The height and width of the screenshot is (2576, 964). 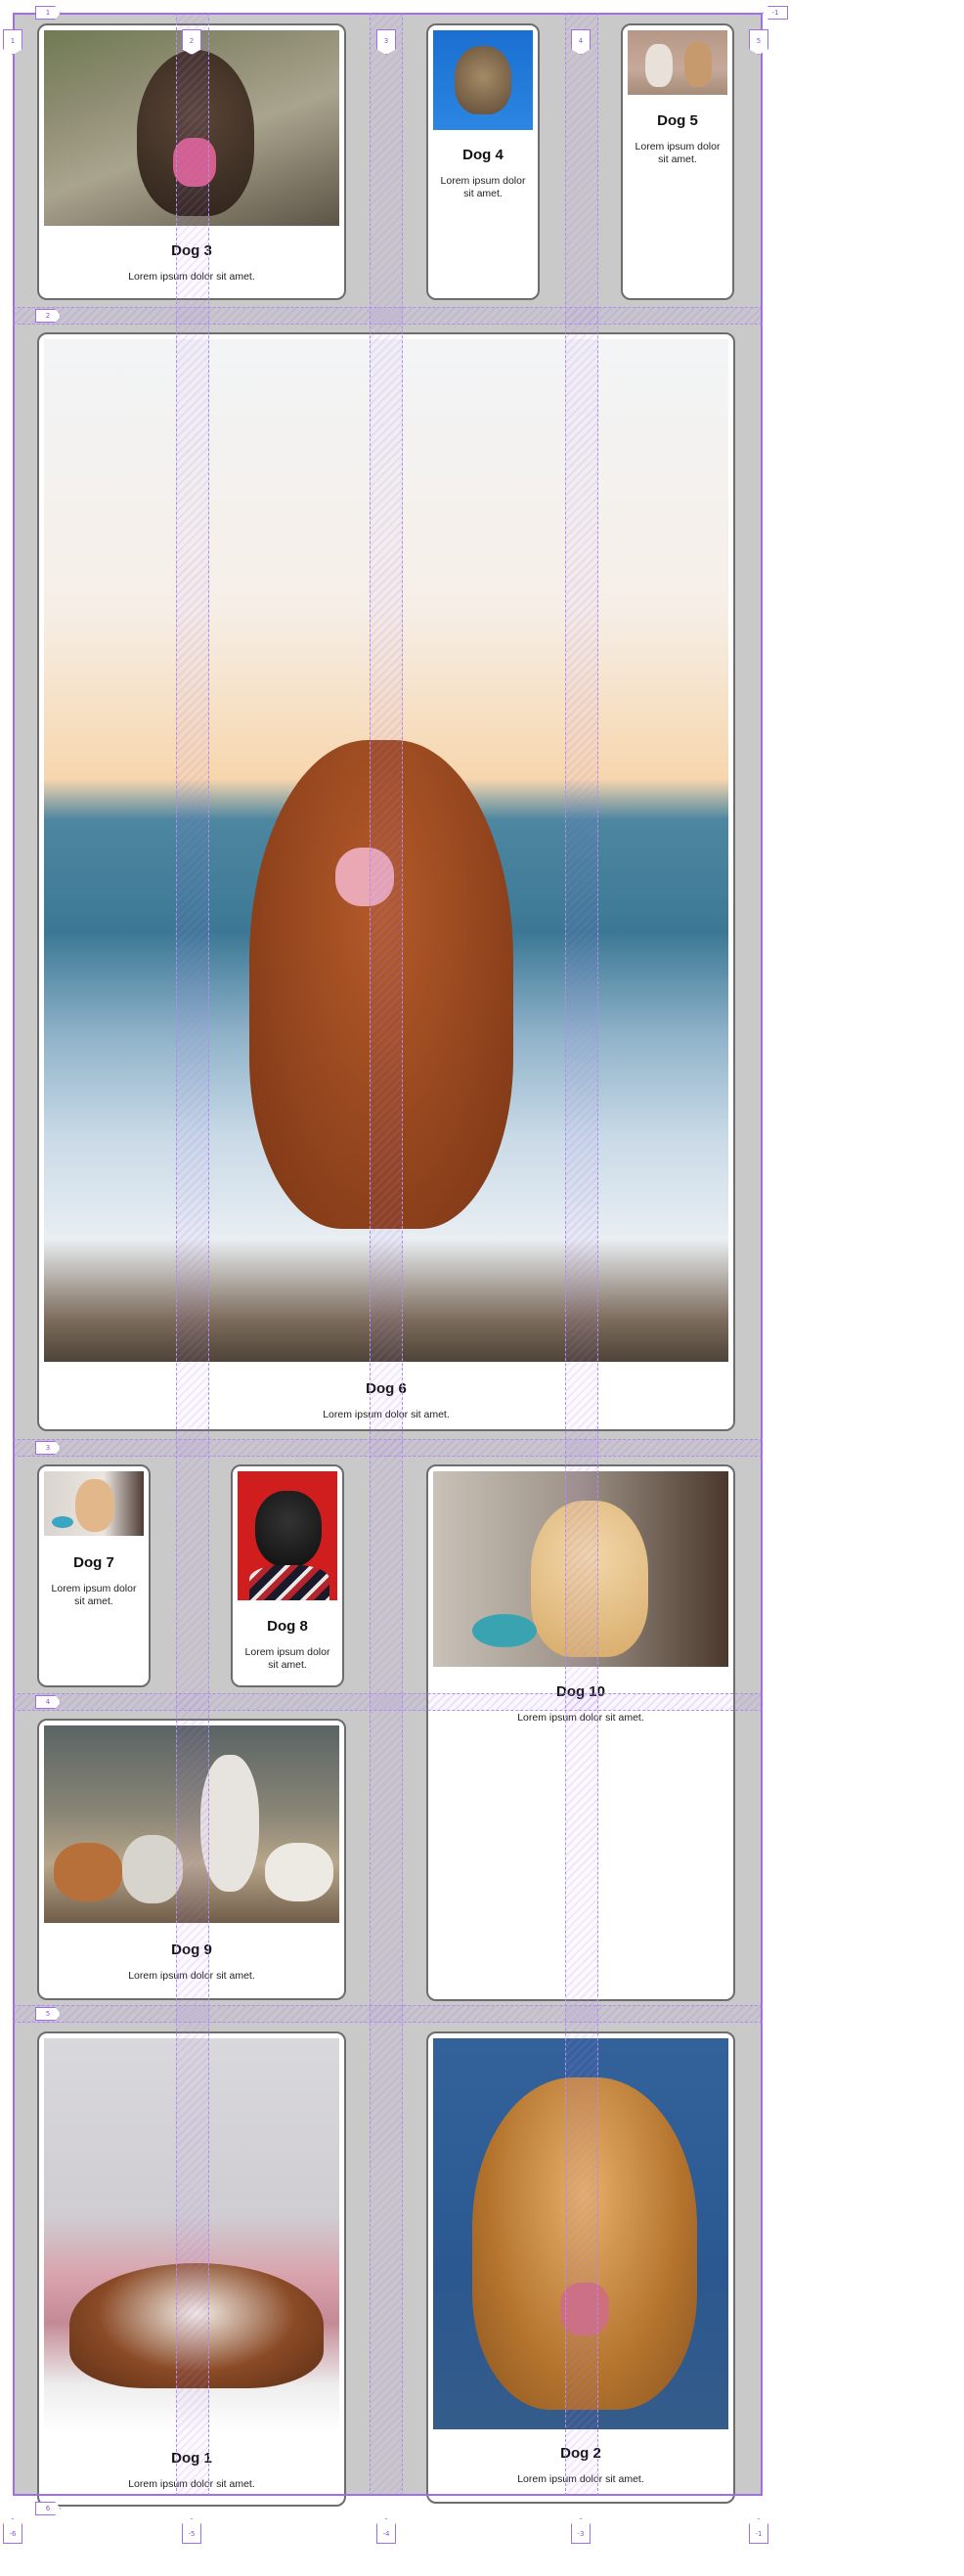 What do you see at coordinates (580, 1732) in the screenshot?
I see `dog-card: Dog 10 Lorem ipsum dolor sit amet.` at bounding box center [580, 1732].